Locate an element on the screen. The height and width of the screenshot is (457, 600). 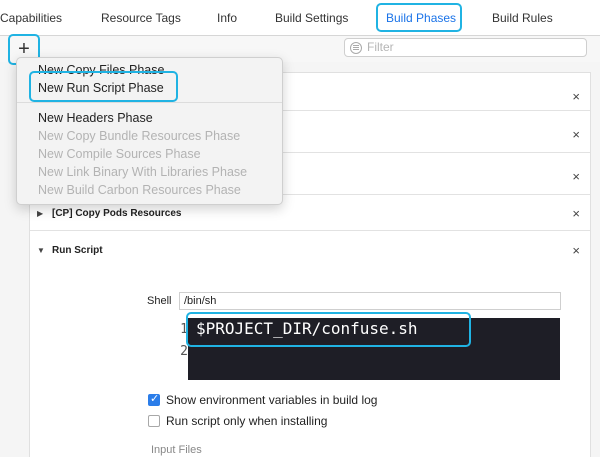
menu-item-new-build-carbon-resources-phase: New Build Carbon Resources Phase is located at coordinates (139, 190).